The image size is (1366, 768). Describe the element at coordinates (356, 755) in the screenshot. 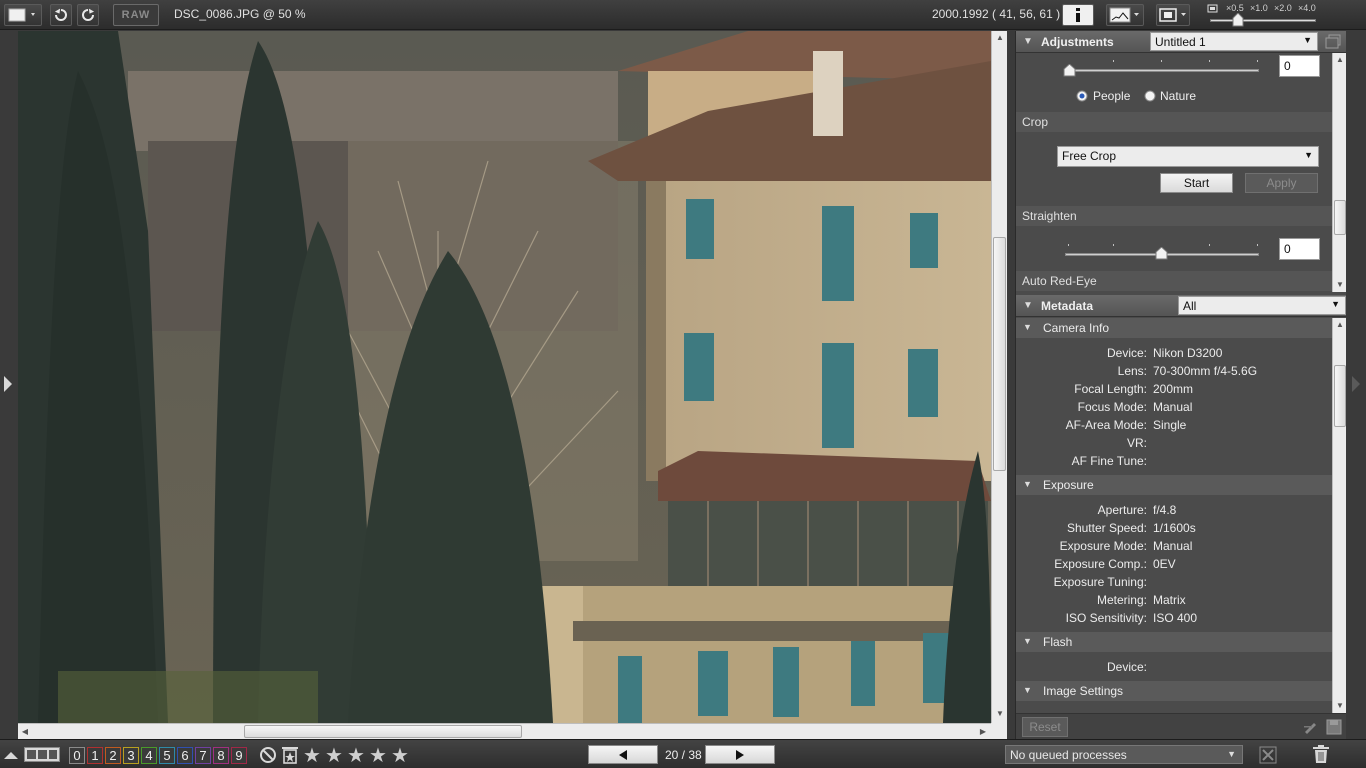

I see `star-3-icon: ★` at that location.